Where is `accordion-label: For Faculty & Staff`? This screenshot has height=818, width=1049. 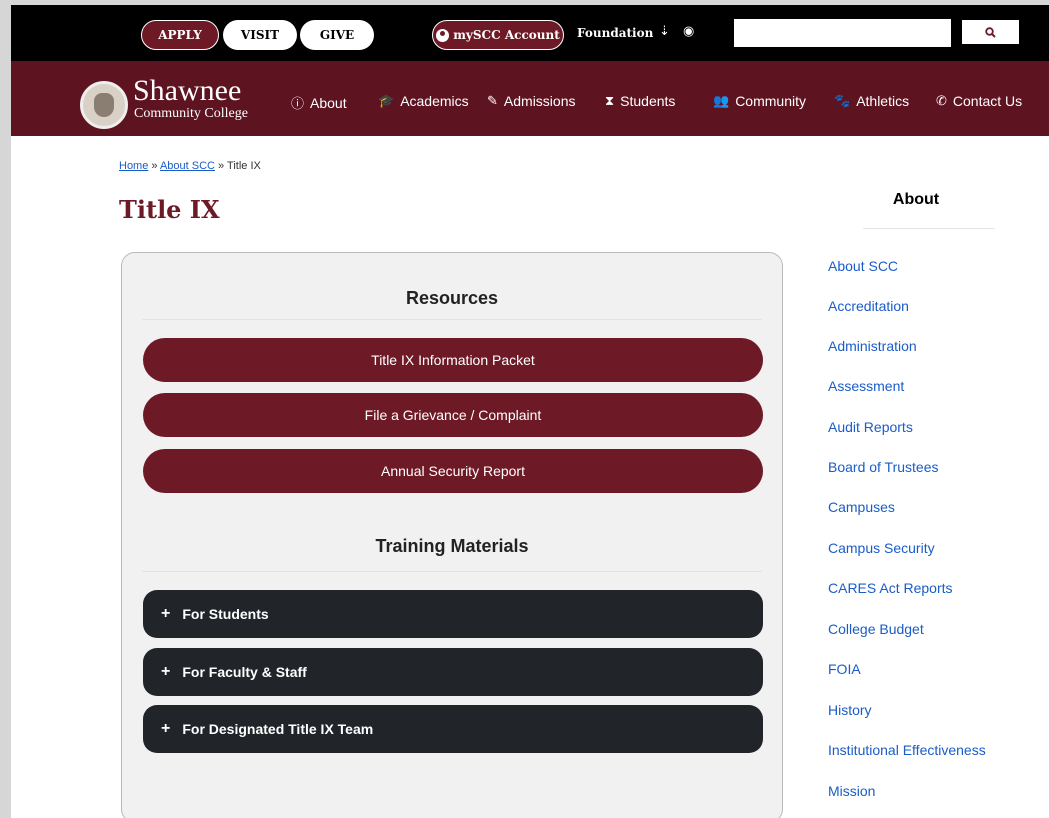 accordion-label: For Faculty & Staff is located at coordinates (244, 672).